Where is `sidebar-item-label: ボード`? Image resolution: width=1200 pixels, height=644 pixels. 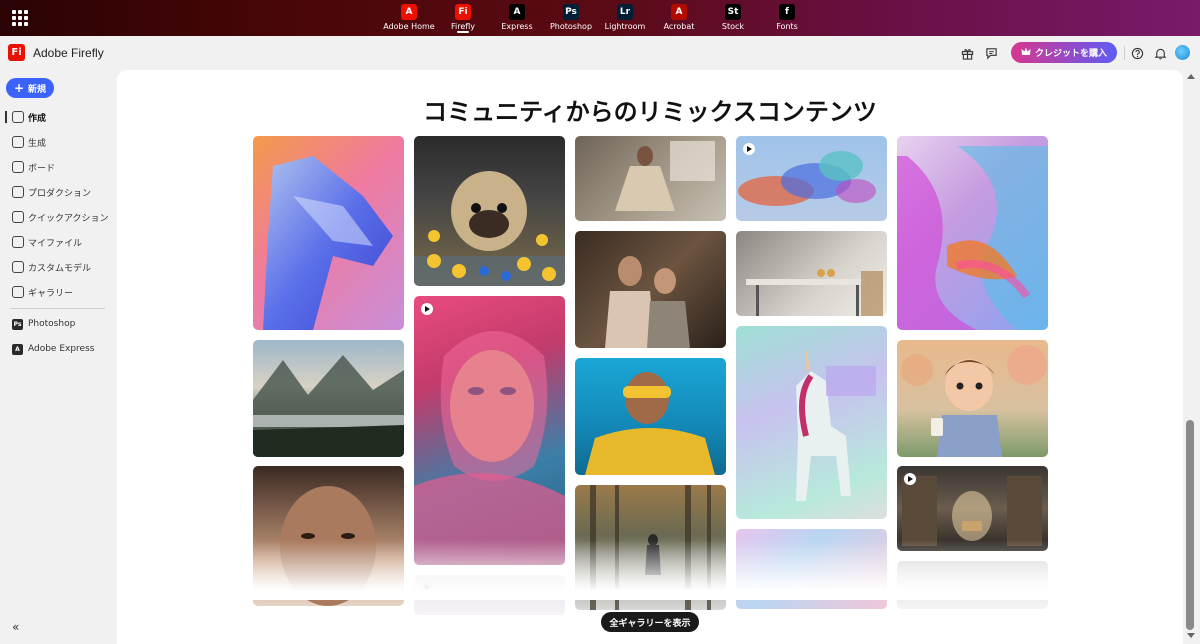 sidebar-item-label: ボード is located at coordinates (42, 168).